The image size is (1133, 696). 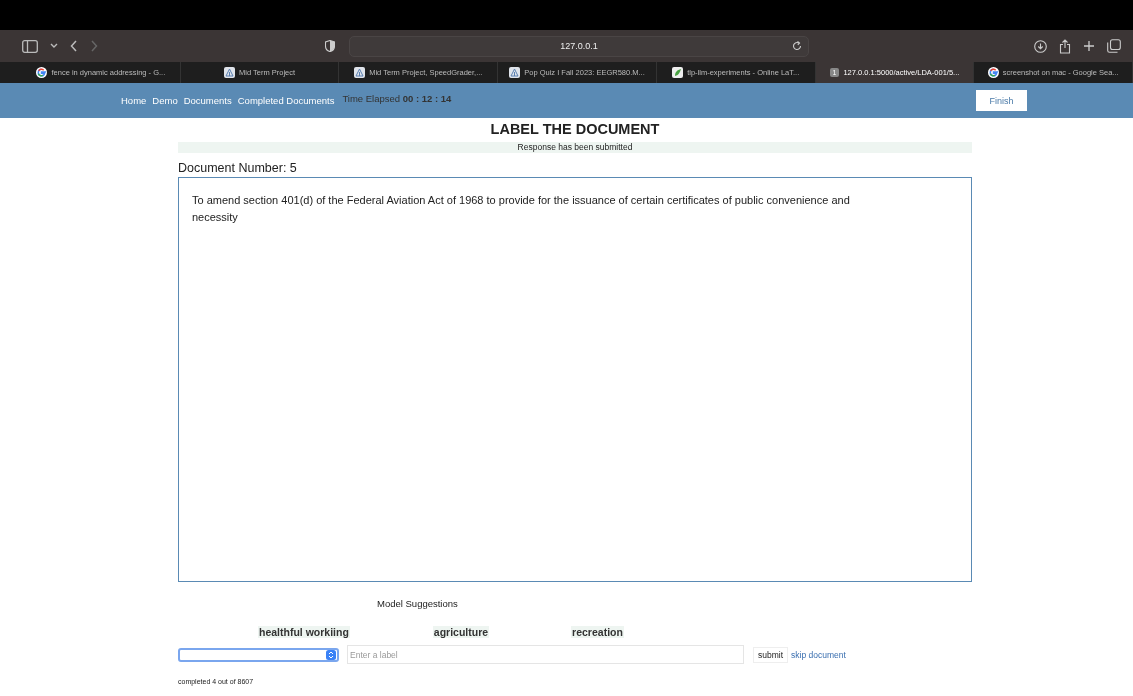 What do you see at coordinates (575, 129) in the screenshot?
I see `page-heading: LABEL THE DOCUMENT` at bounding box center [575, 129].